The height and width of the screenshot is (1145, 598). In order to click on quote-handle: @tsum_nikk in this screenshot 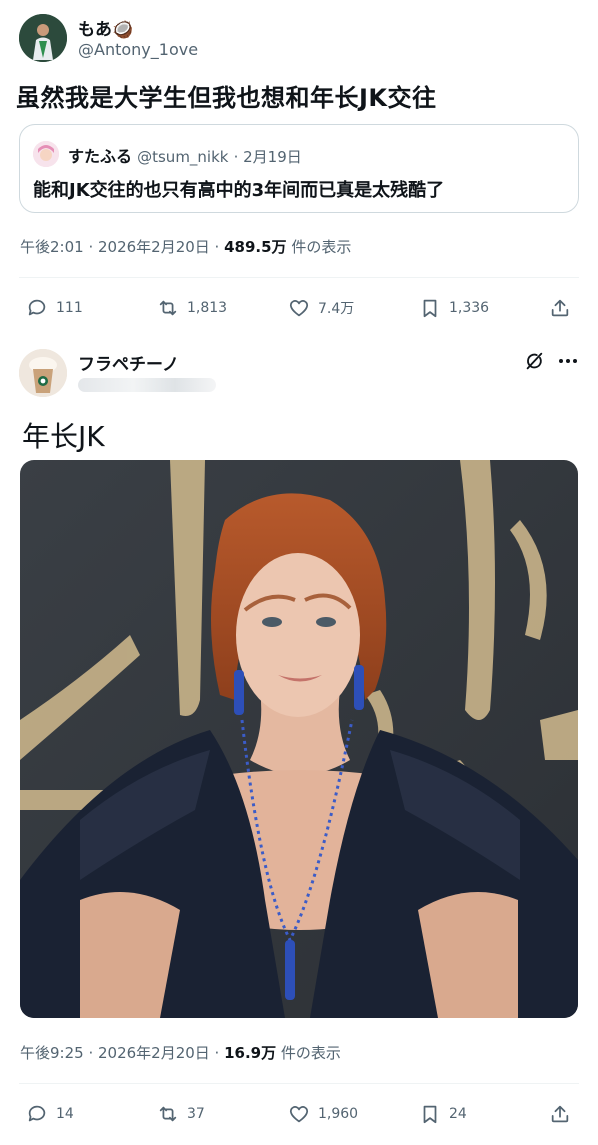, I will do `click(182, 157)`.